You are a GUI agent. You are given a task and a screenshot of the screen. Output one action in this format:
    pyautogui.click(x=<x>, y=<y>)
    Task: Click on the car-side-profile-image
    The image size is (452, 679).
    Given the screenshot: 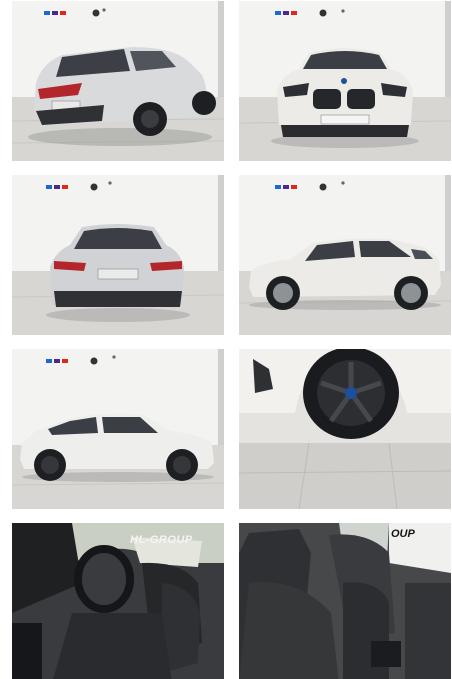 What is the action you would take?
    pyautogui.click(x=345, y=255)
    